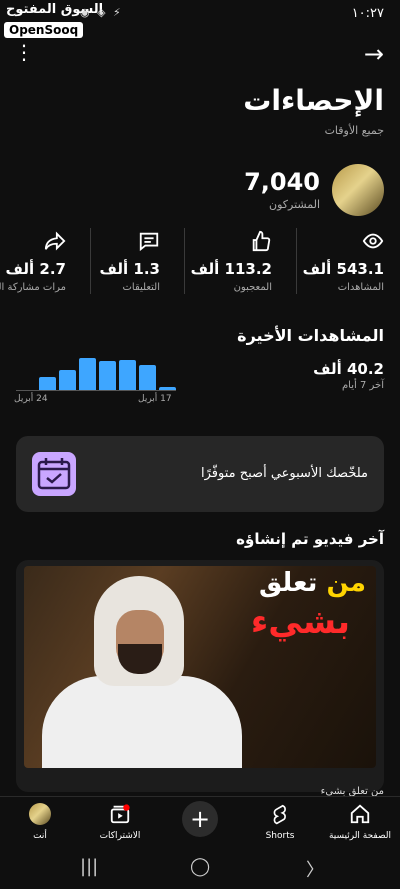 The width and height of the screenshot is (400, 889). I want to click on nav-you: أنت, so click(40, 823).